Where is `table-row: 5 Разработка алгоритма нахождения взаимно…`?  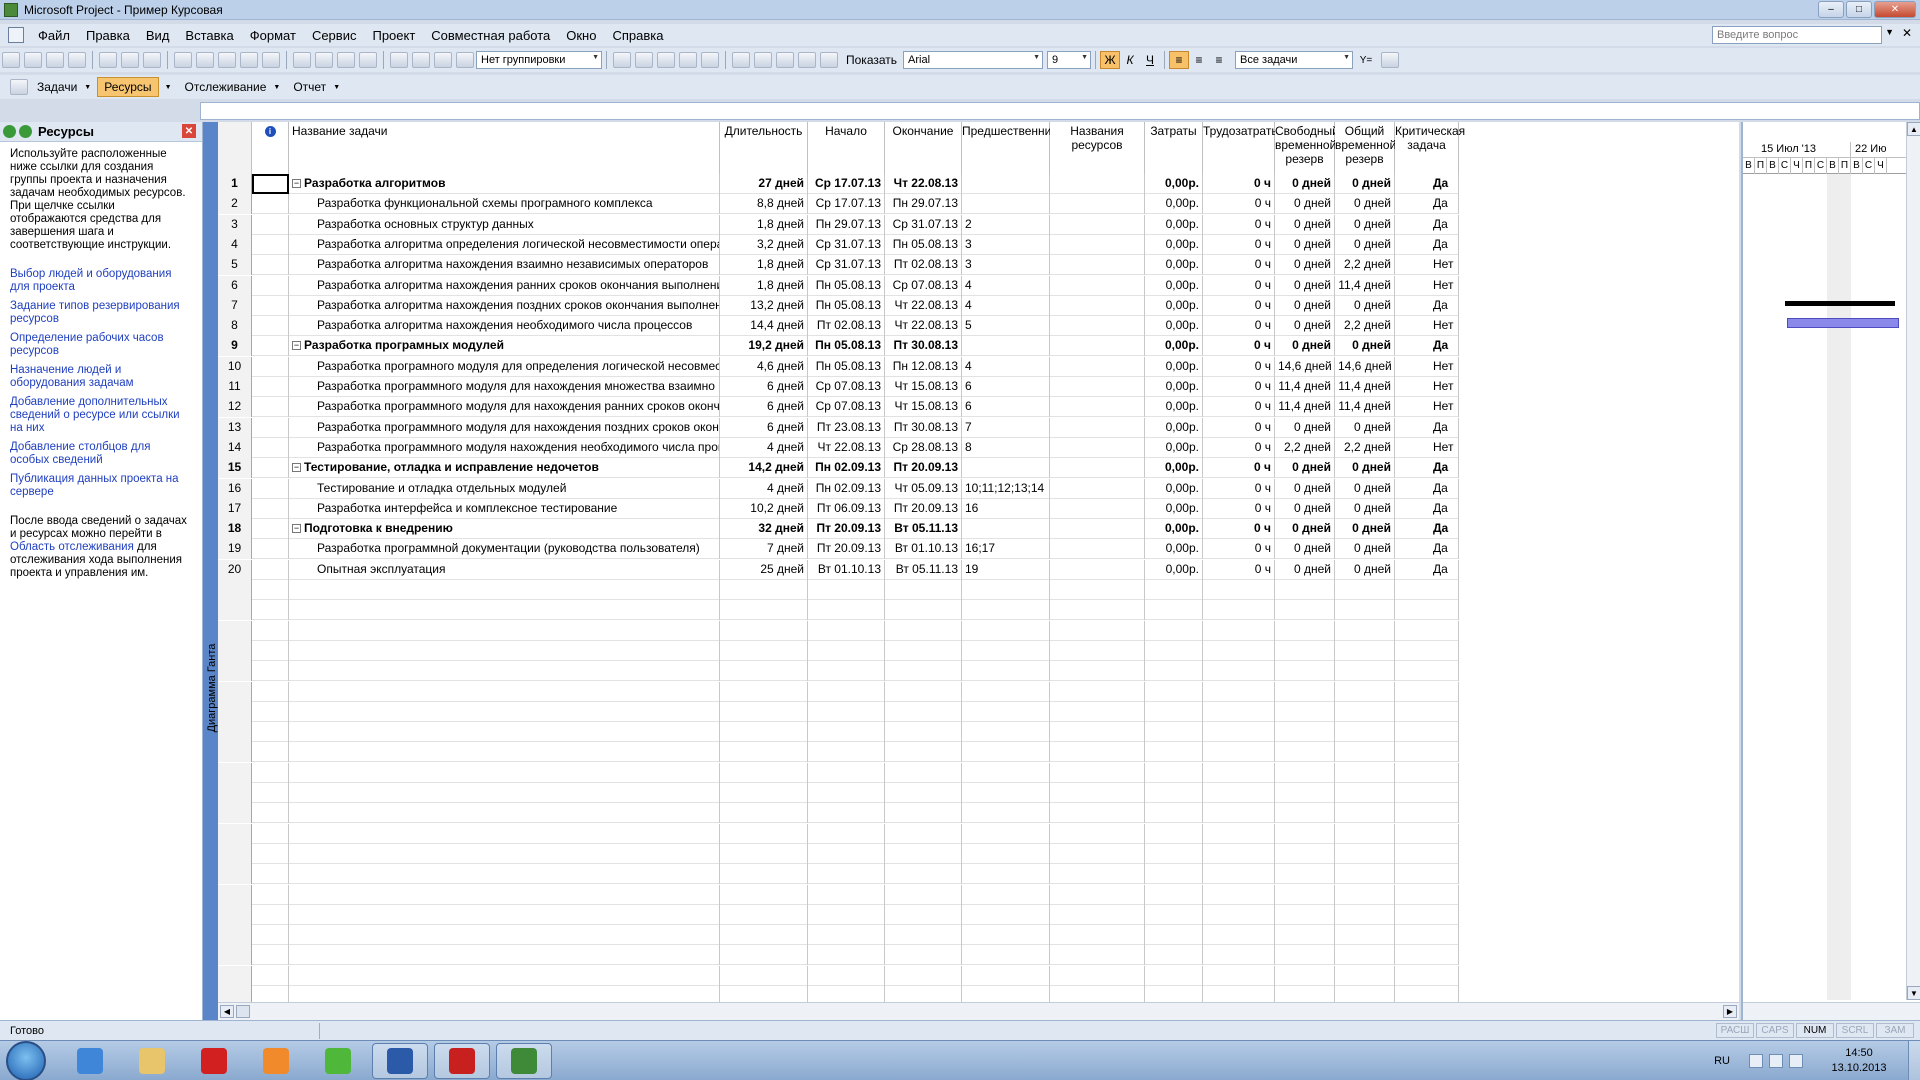
table-row: 5 Разработка алгоритма нахождения взаимно… is located at coordinates (838, 265).